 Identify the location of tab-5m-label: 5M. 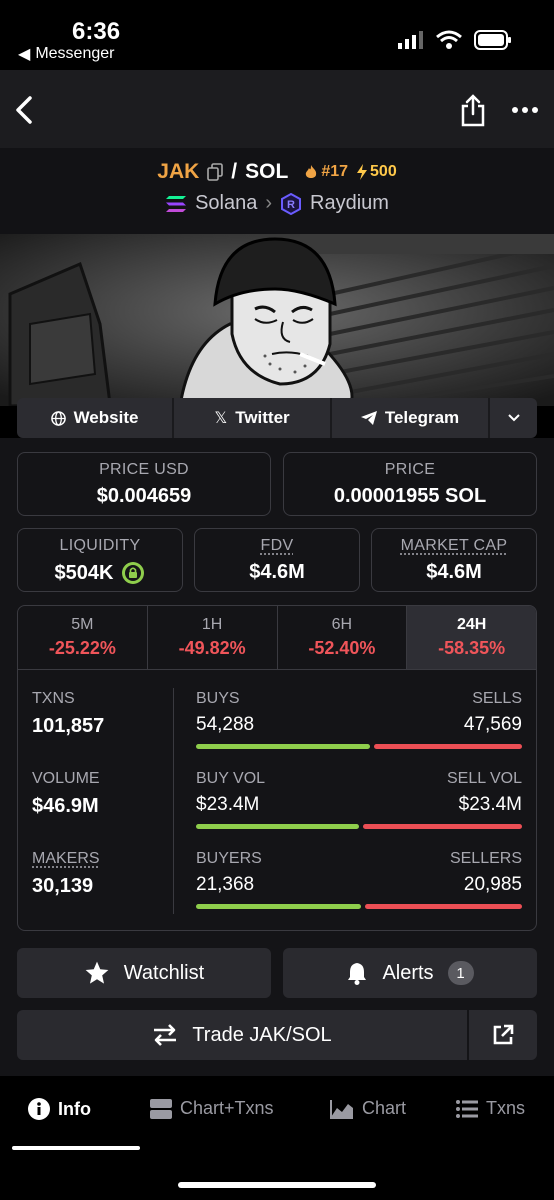
(82, 624).